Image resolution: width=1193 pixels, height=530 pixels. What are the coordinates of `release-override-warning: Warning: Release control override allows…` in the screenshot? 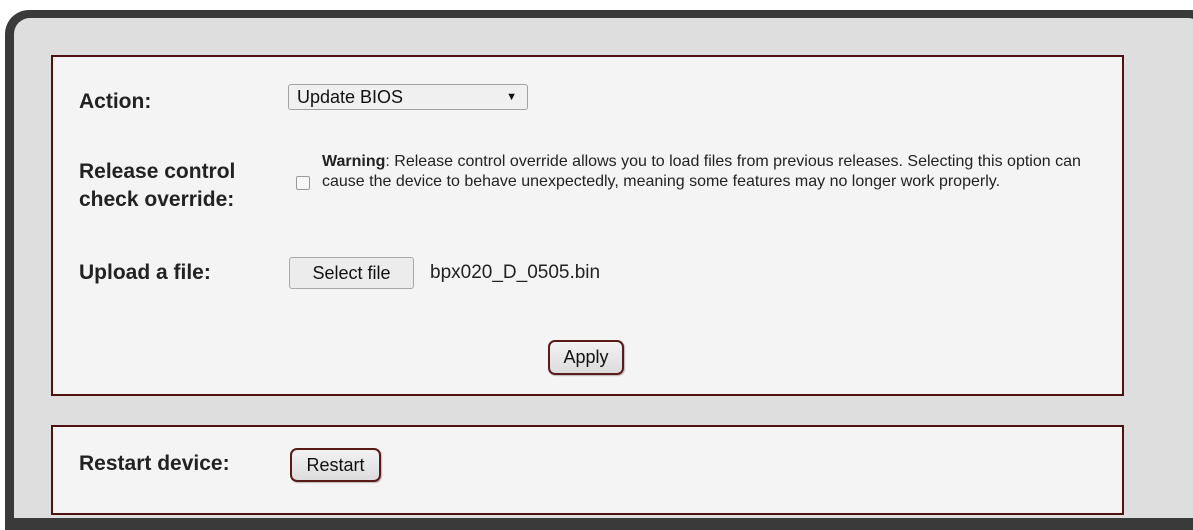 It's located at (712, 172).